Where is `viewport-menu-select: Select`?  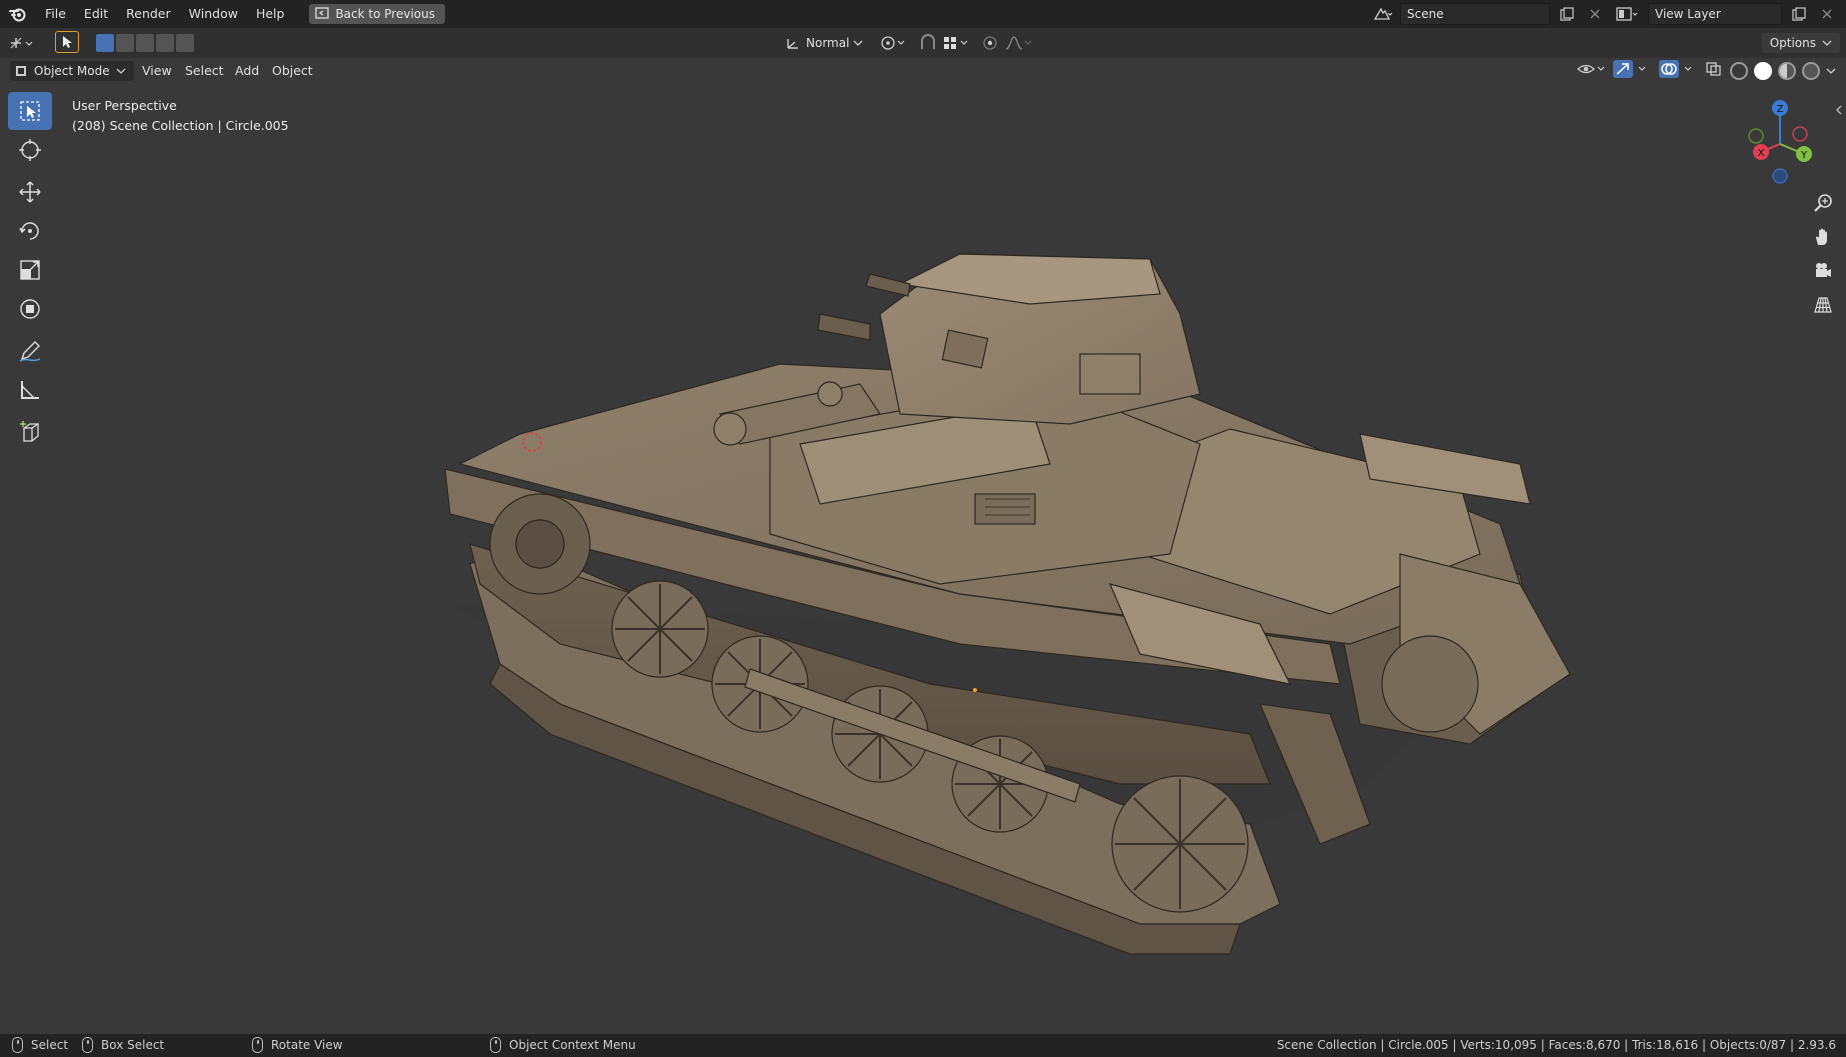 viewport-menu-select: Select is located at coordinates (204, 71).